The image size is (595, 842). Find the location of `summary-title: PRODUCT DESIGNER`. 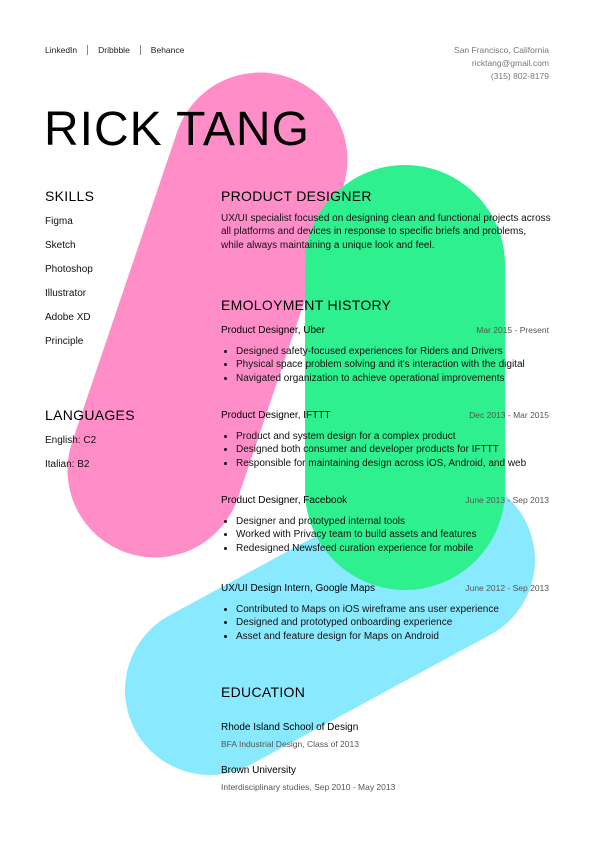

summary-title: PRODUCT DESIGNER is located at coordinates (296, 196).